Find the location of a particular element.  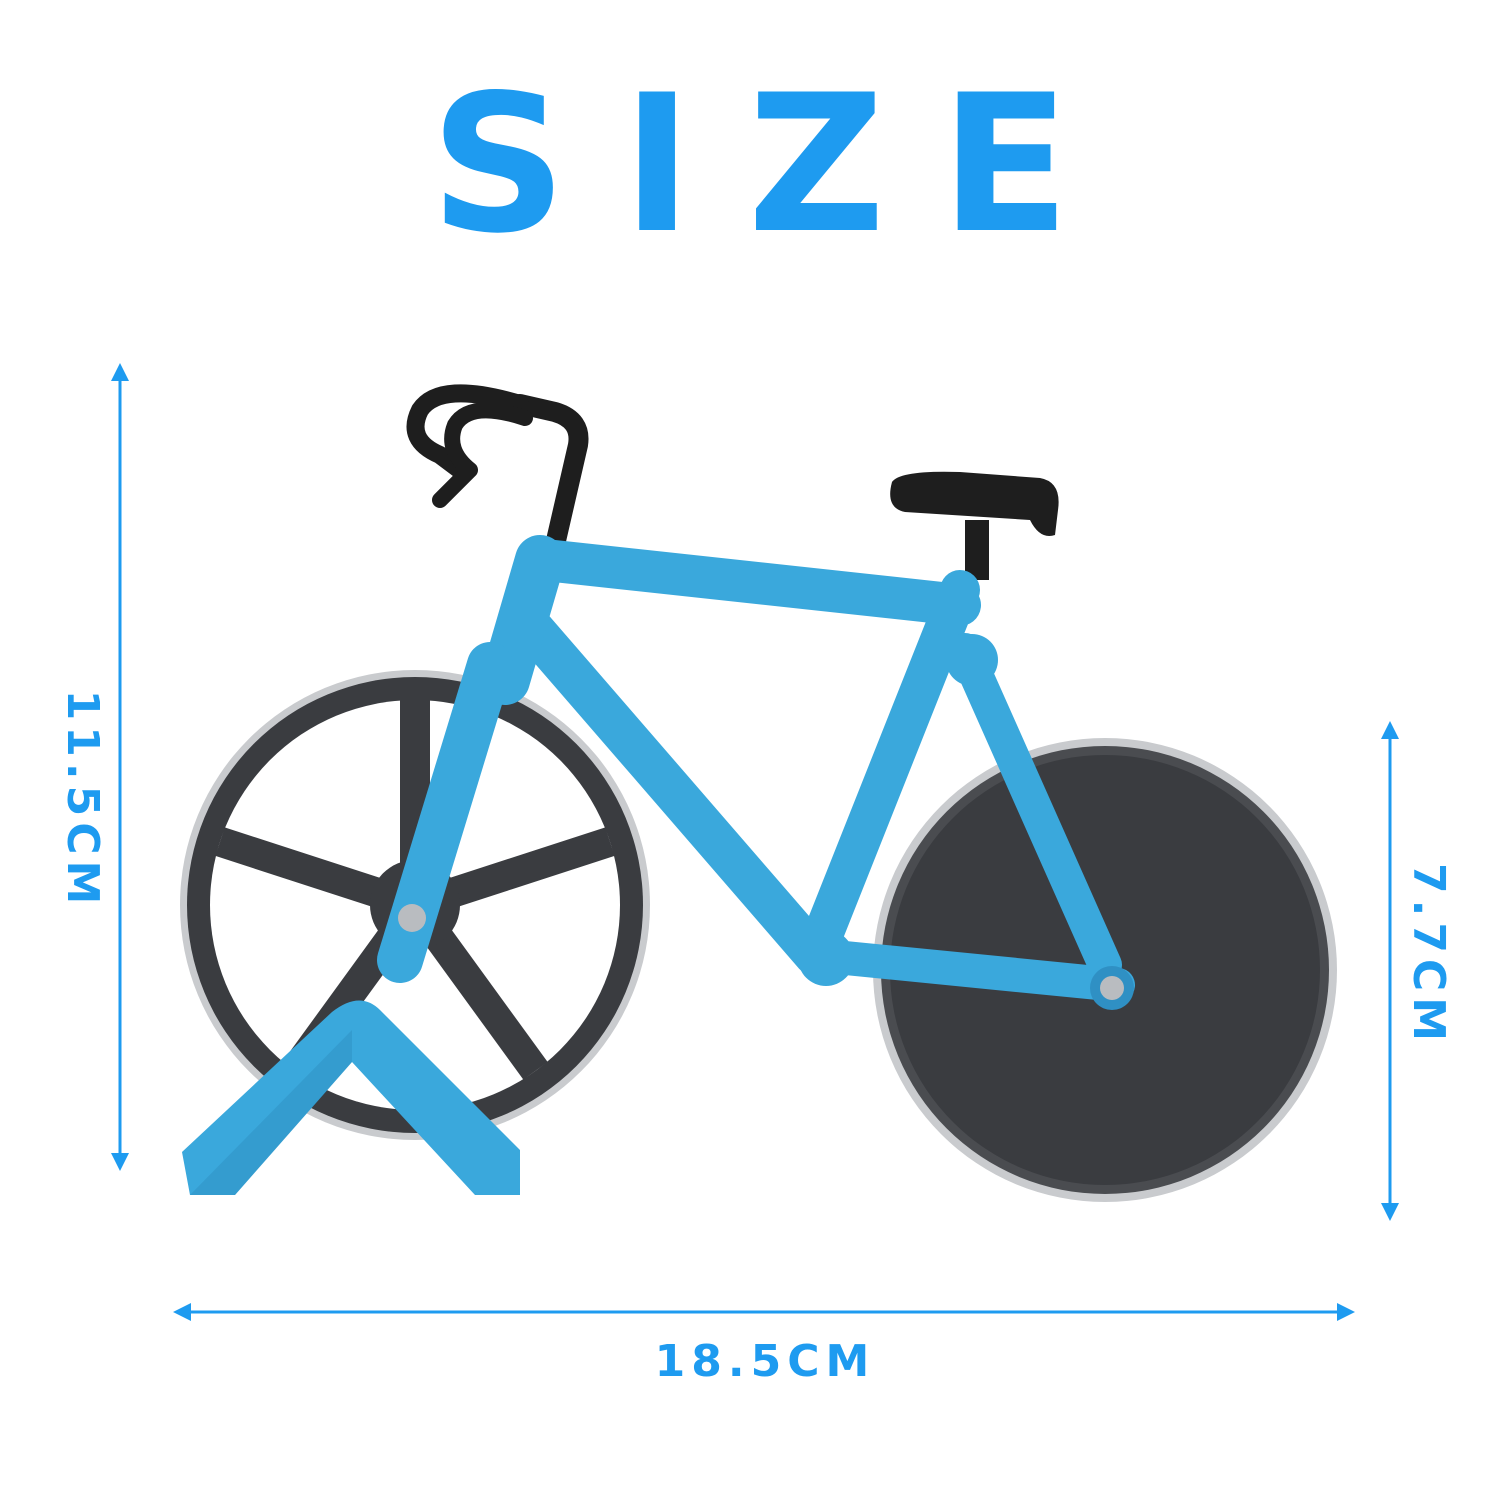

saddle is located at coordinates (974, 525).